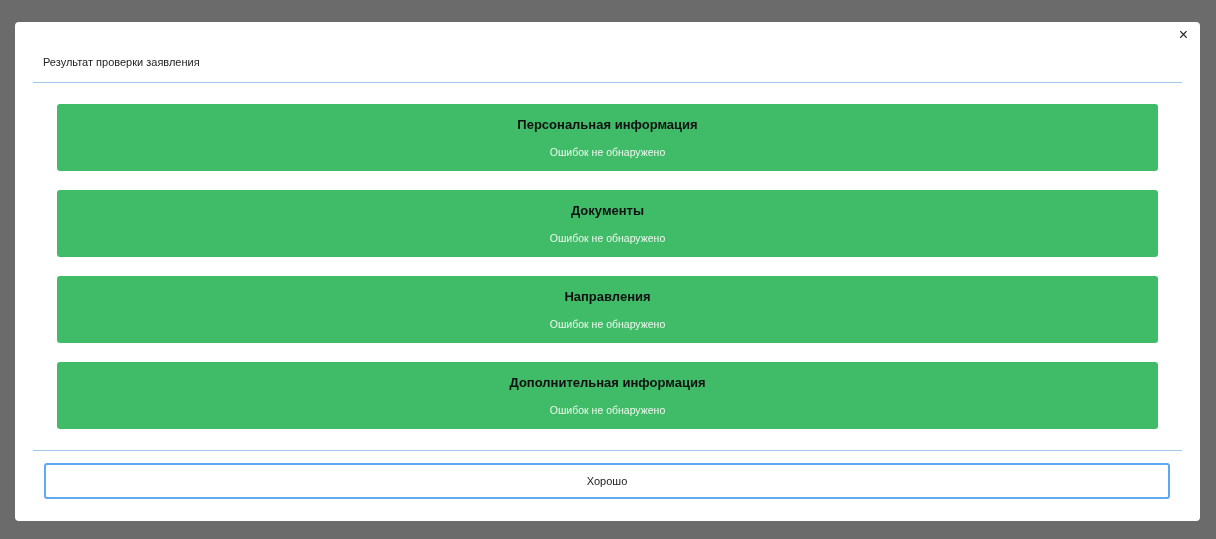 The image size is (1216, 539). Describe the element at coordinates (607, 124) in the screenshot. I see `section-title: Персональная информация` at that location.